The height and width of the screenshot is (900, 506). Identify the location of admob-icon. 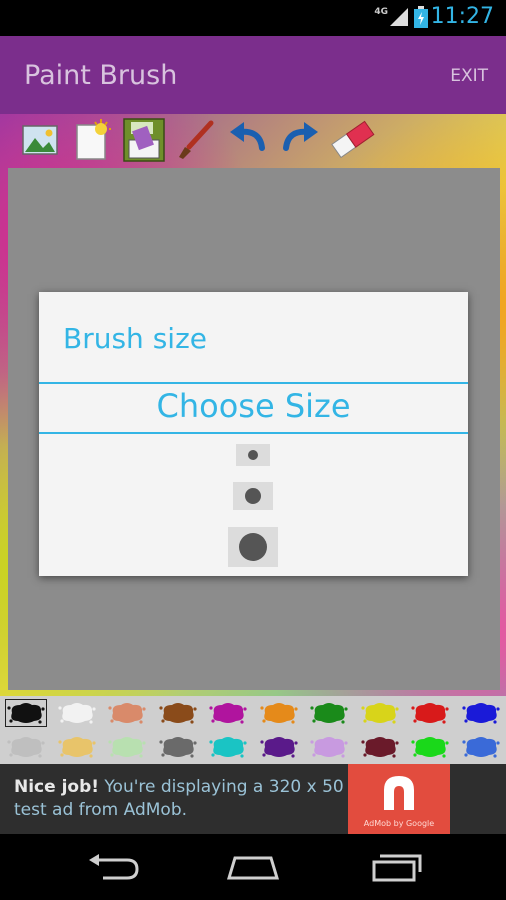
(399, 793).